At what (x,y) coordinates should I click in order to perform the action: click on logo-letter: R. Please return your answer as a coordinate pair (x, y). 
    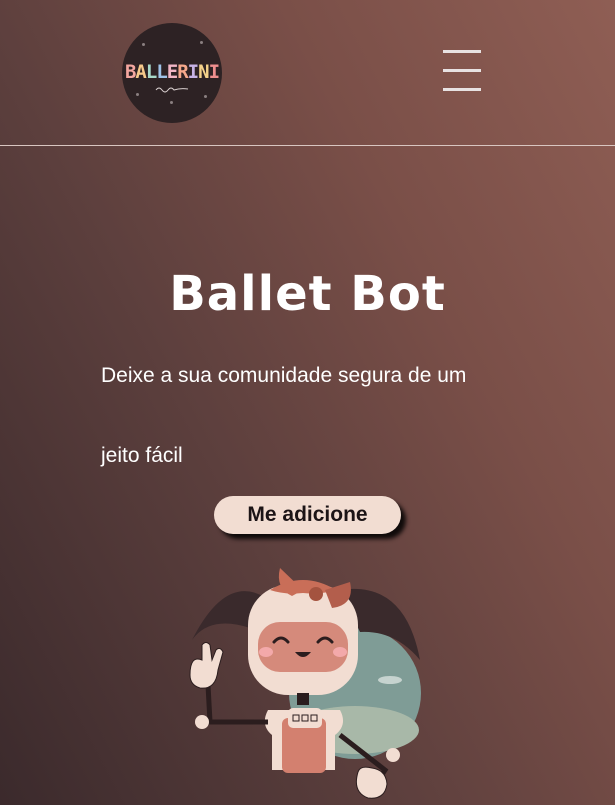
    Looking at the image, I should click on (182, 72).